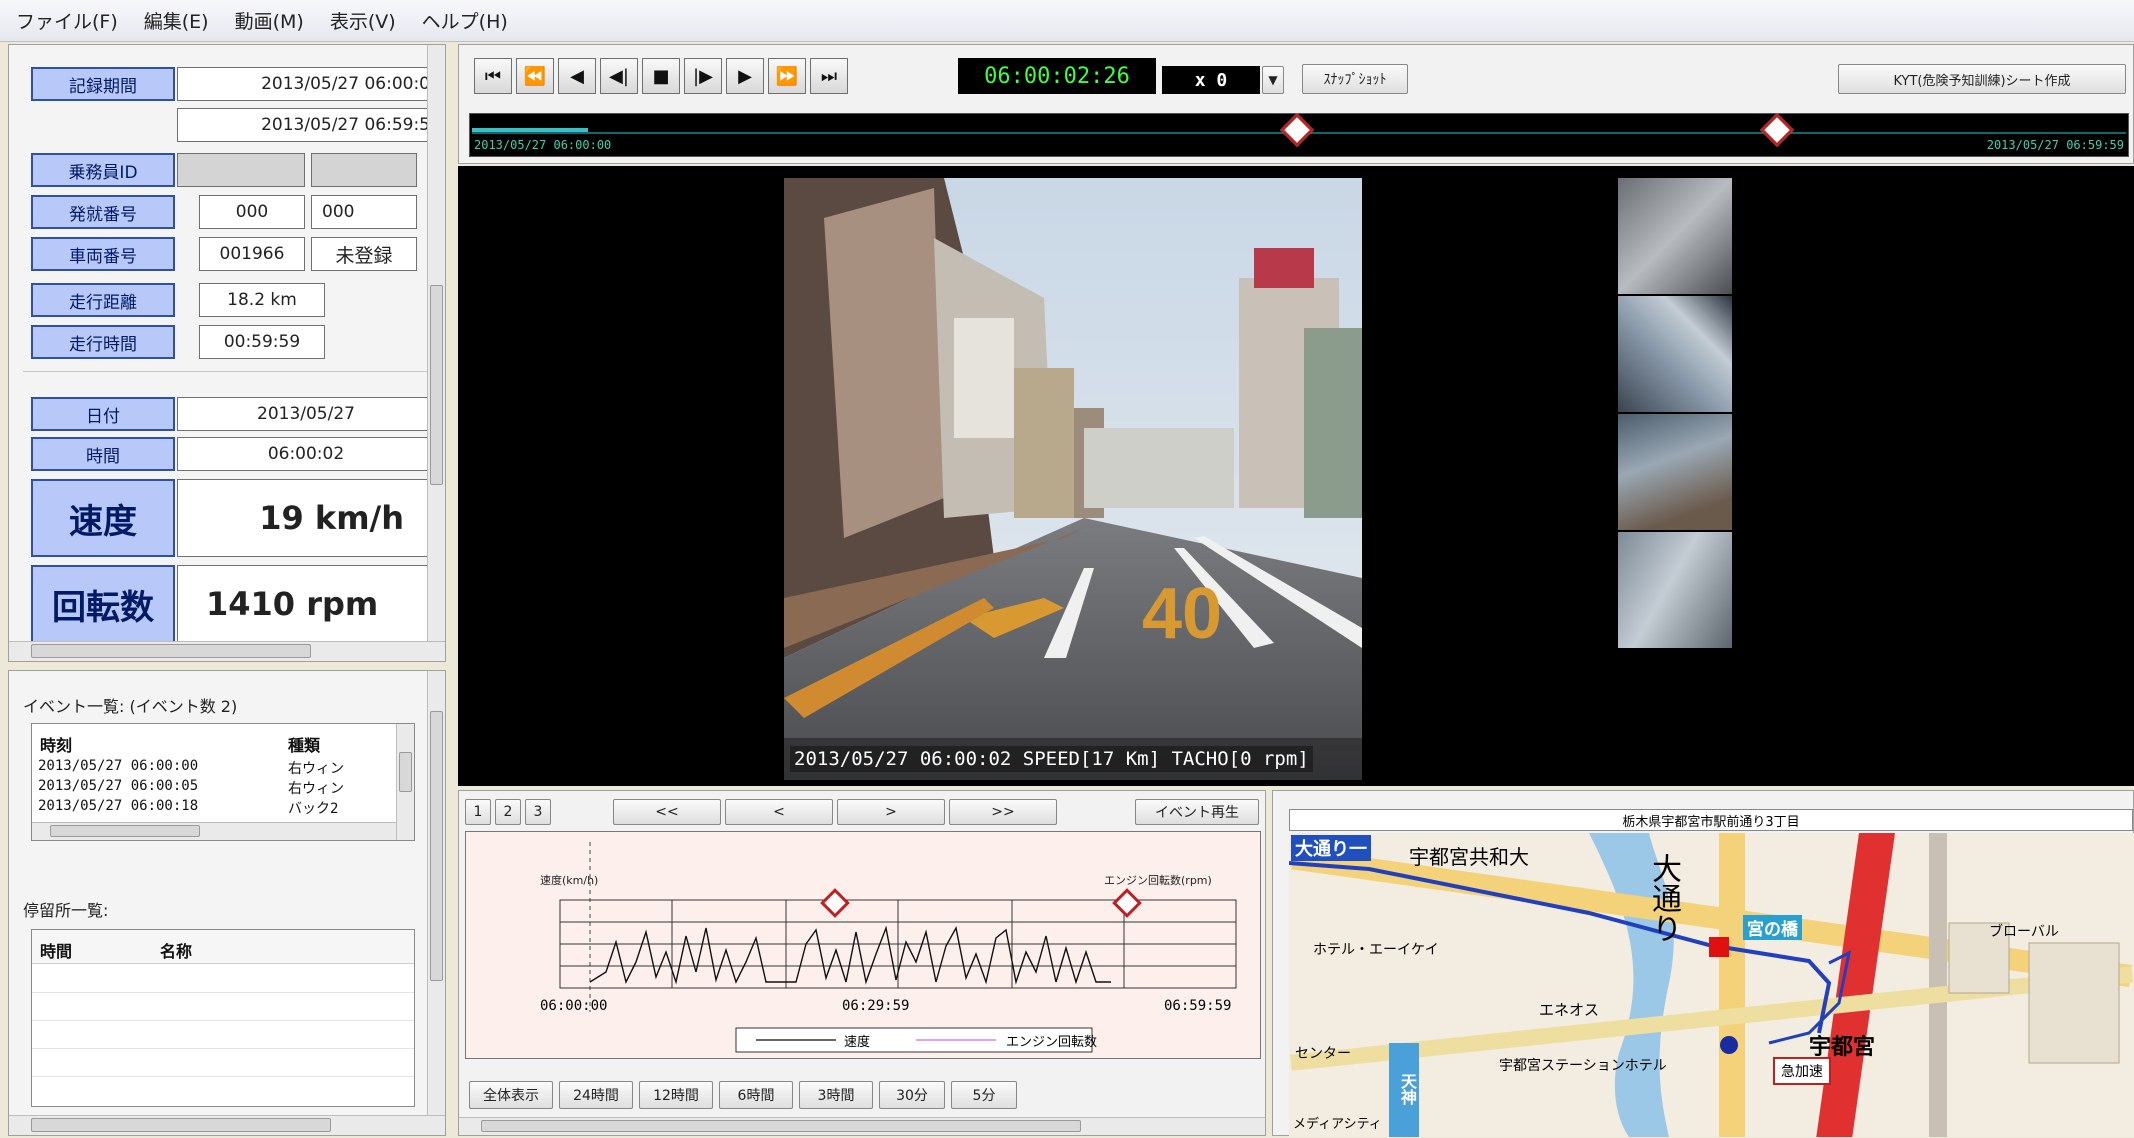 This screenshot has width=2134, height=1138. Describe the element at coordinates (306, 84) in the screenshot. I see `record-start-value: 2013/05/27 06:00:0` at that location.